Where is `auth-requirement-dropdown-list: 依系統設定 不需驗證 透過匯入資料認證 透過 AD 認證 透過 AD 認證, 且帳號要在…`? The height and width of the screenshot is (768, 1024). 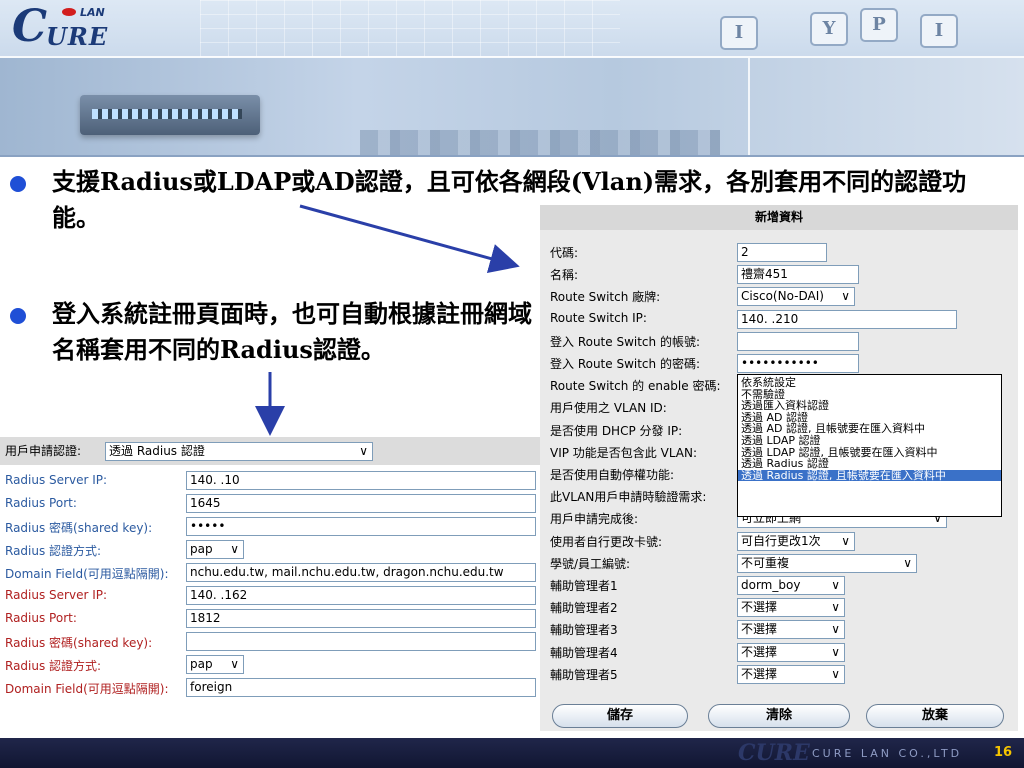
auth-requirement-dropdown-list: 依系統設定 不需驗證 透過匯入資料認證 透過 AD 認證 透過 AD 認證, 且帳號要在… is located at coordinates (869, 445).